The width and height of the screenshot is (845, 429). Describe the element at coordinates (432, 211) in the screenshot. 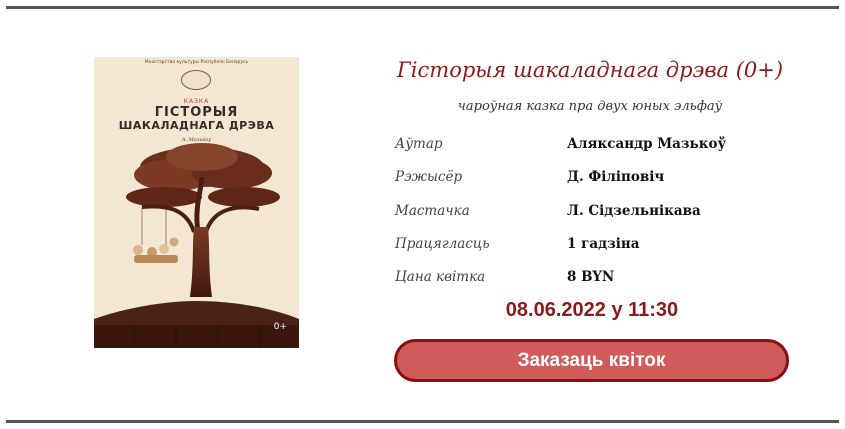

I see `info-label: Мастачка` at that location.